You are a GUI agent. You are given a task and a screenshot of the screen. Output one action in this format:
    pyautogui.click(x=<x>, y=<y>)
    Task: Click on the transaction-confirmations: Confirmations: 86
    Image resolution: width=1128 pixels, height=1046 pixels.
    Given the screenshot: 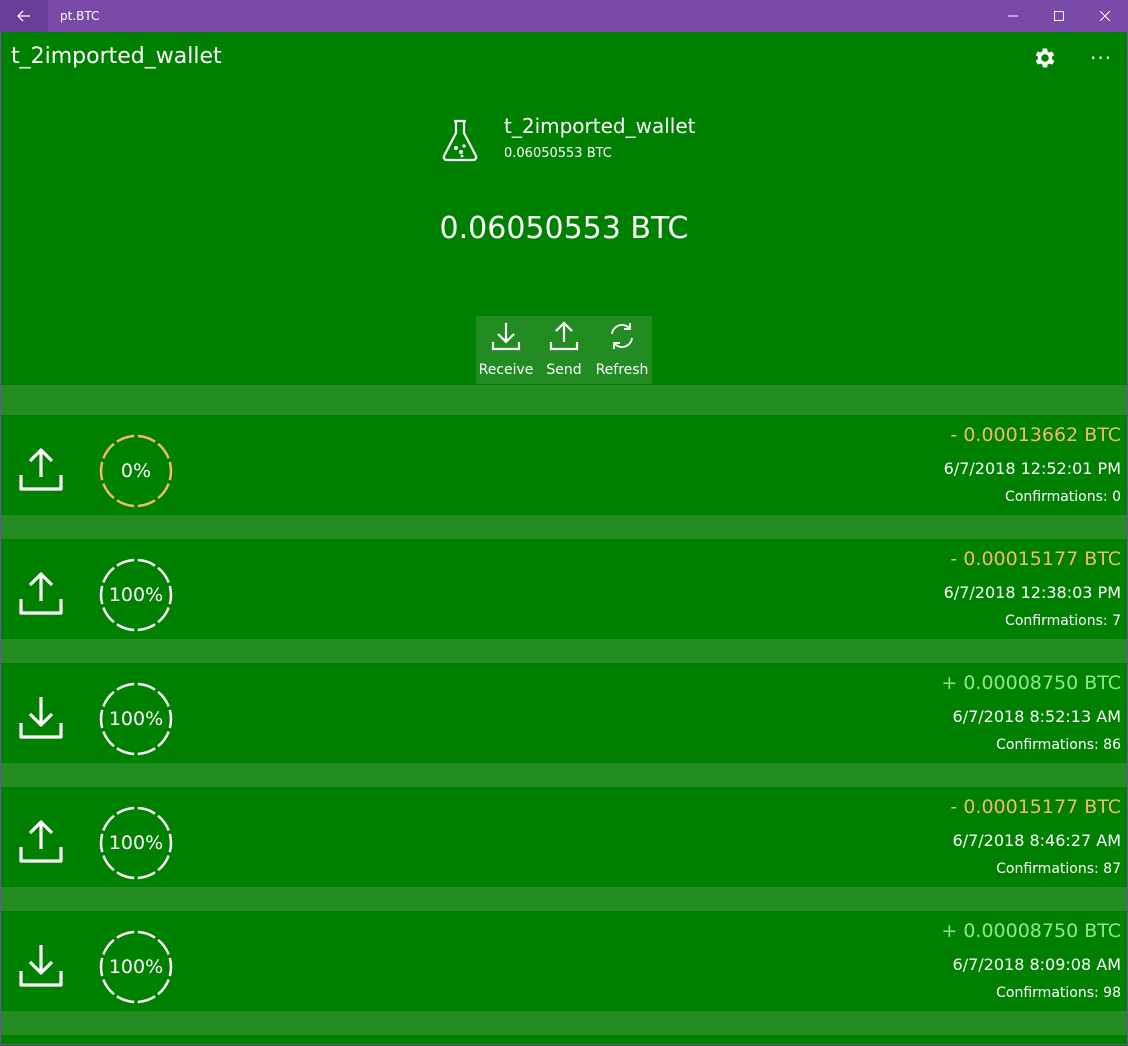 What is the action you would take?
    pyautogui.click(x=1058, y=745)
    